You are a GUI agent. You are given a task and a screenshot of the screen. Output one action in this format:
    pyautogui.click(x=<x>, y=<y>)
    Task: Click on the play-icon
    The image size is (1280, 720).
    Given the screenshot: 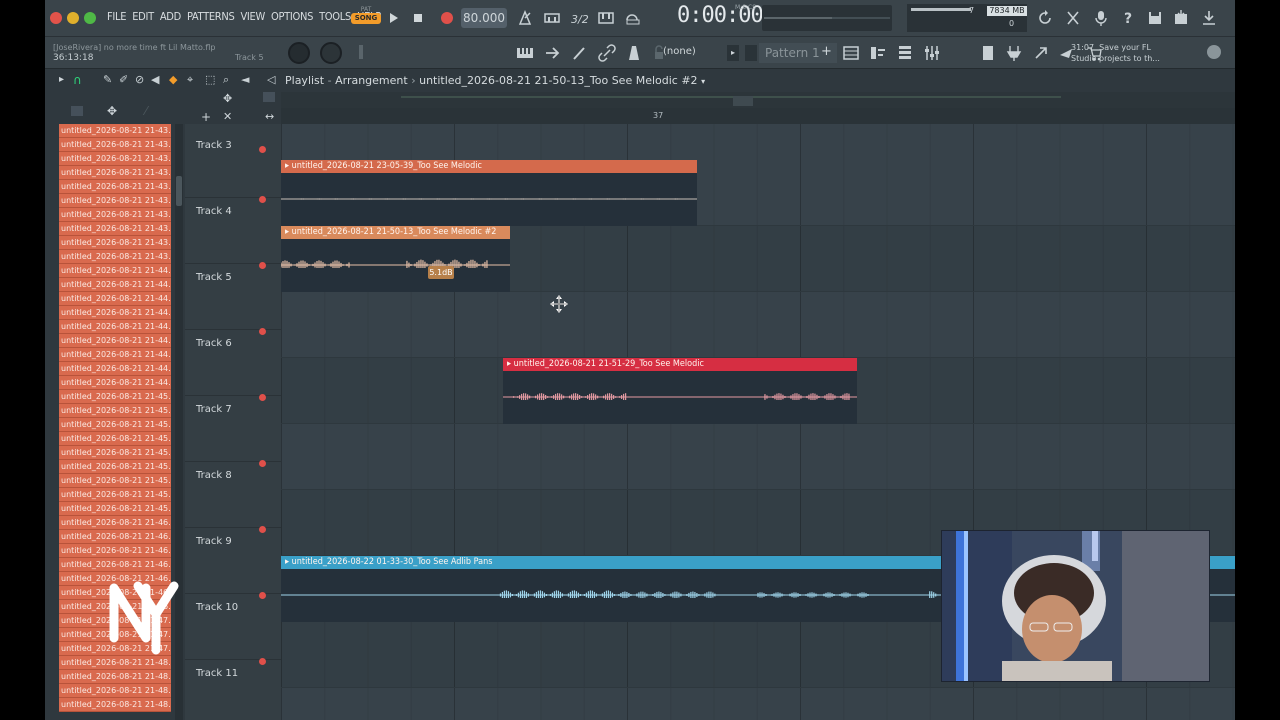 What is the action you would take?
    pyautogui.click(x=393, y=18)
    